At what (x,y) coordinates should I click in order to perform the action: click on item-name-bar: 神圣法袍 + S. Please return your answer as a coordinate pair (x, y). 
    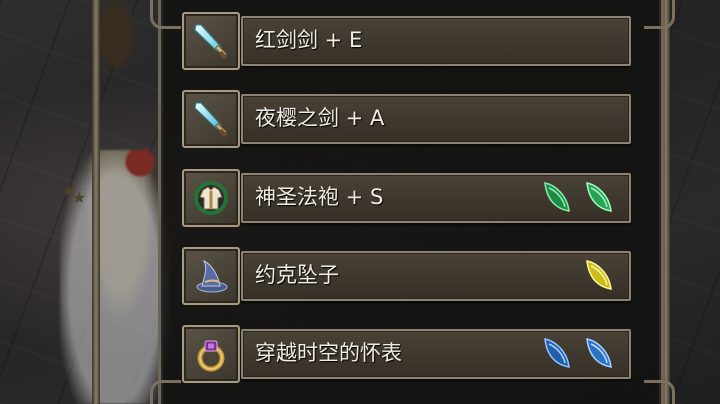
    Looking at the image, I should click on (436, 198).